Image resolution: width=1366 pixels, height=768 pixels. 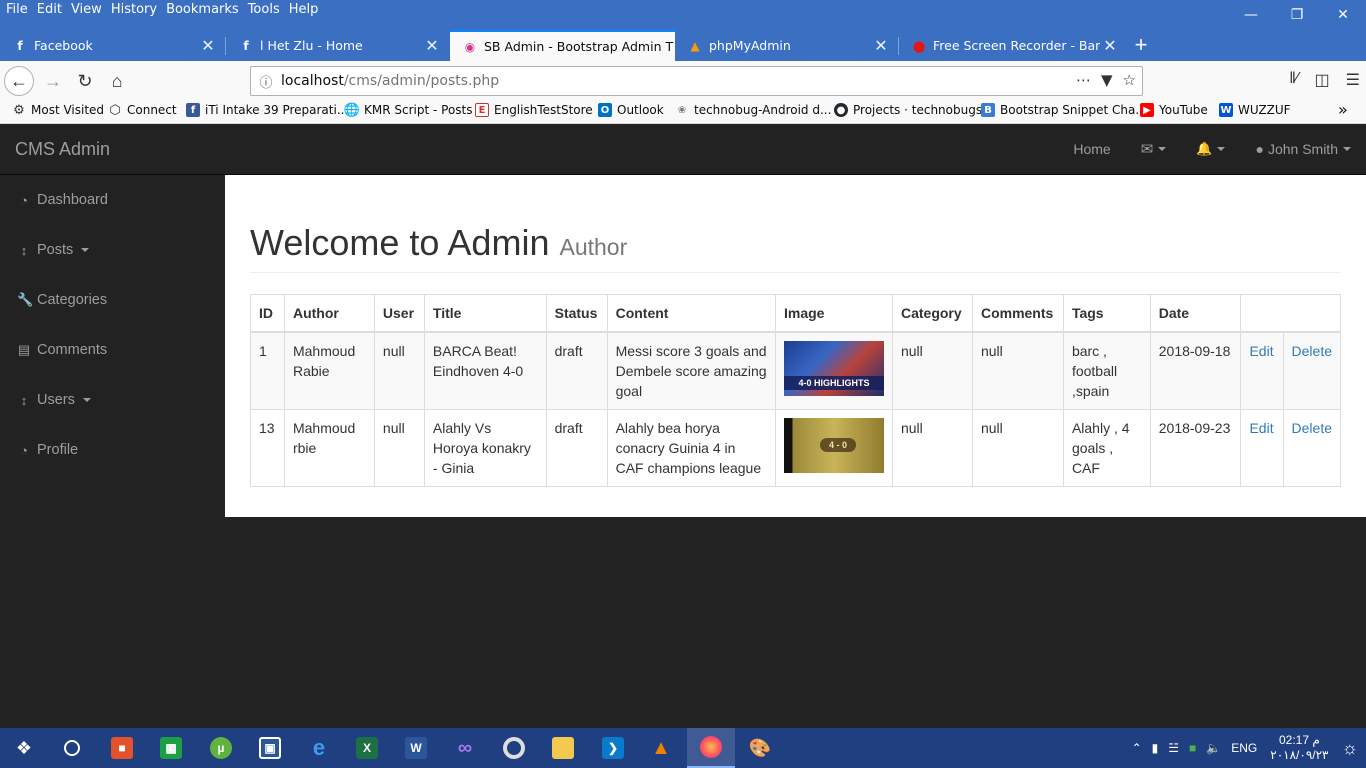 I want to click on bookmark-outlook: O Outlook, so click(x=631, y=110).